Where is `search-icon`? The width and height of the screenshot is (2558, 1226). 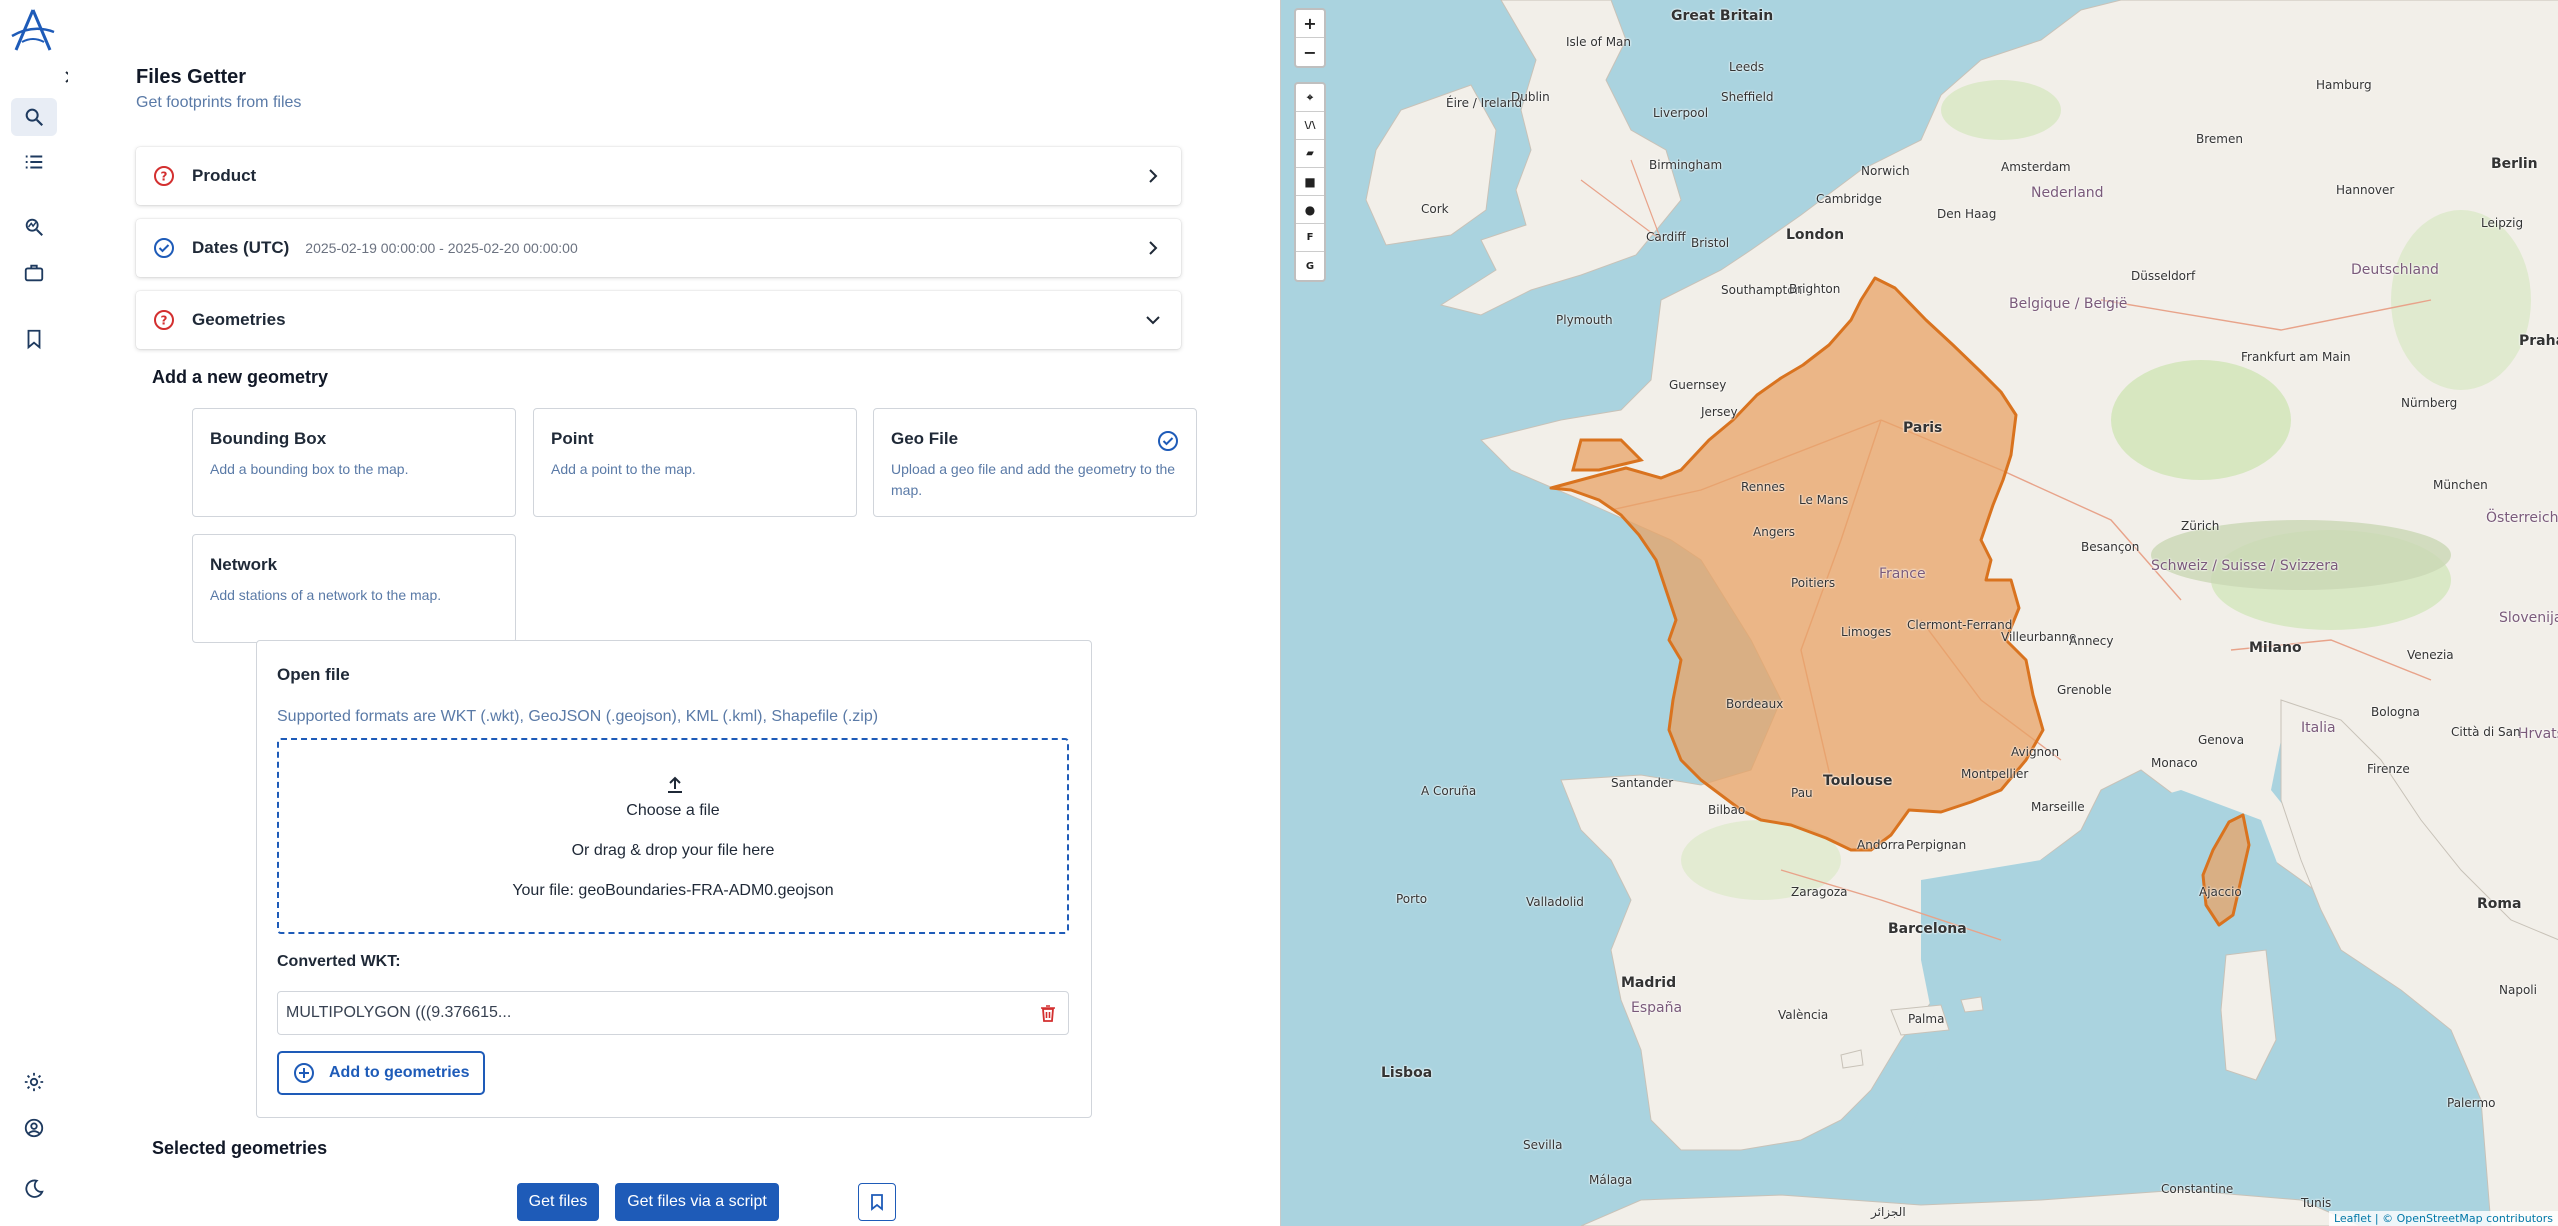 search-icon is located at coordinates (34, 117).